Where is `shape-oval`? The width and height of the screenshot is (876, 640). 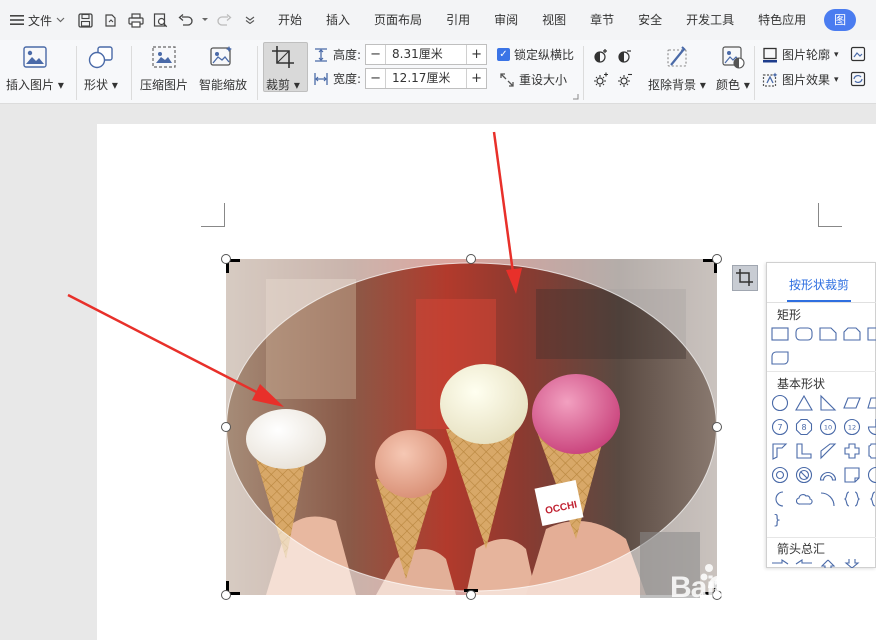
shape-oval is located at coordinates (780, 403).